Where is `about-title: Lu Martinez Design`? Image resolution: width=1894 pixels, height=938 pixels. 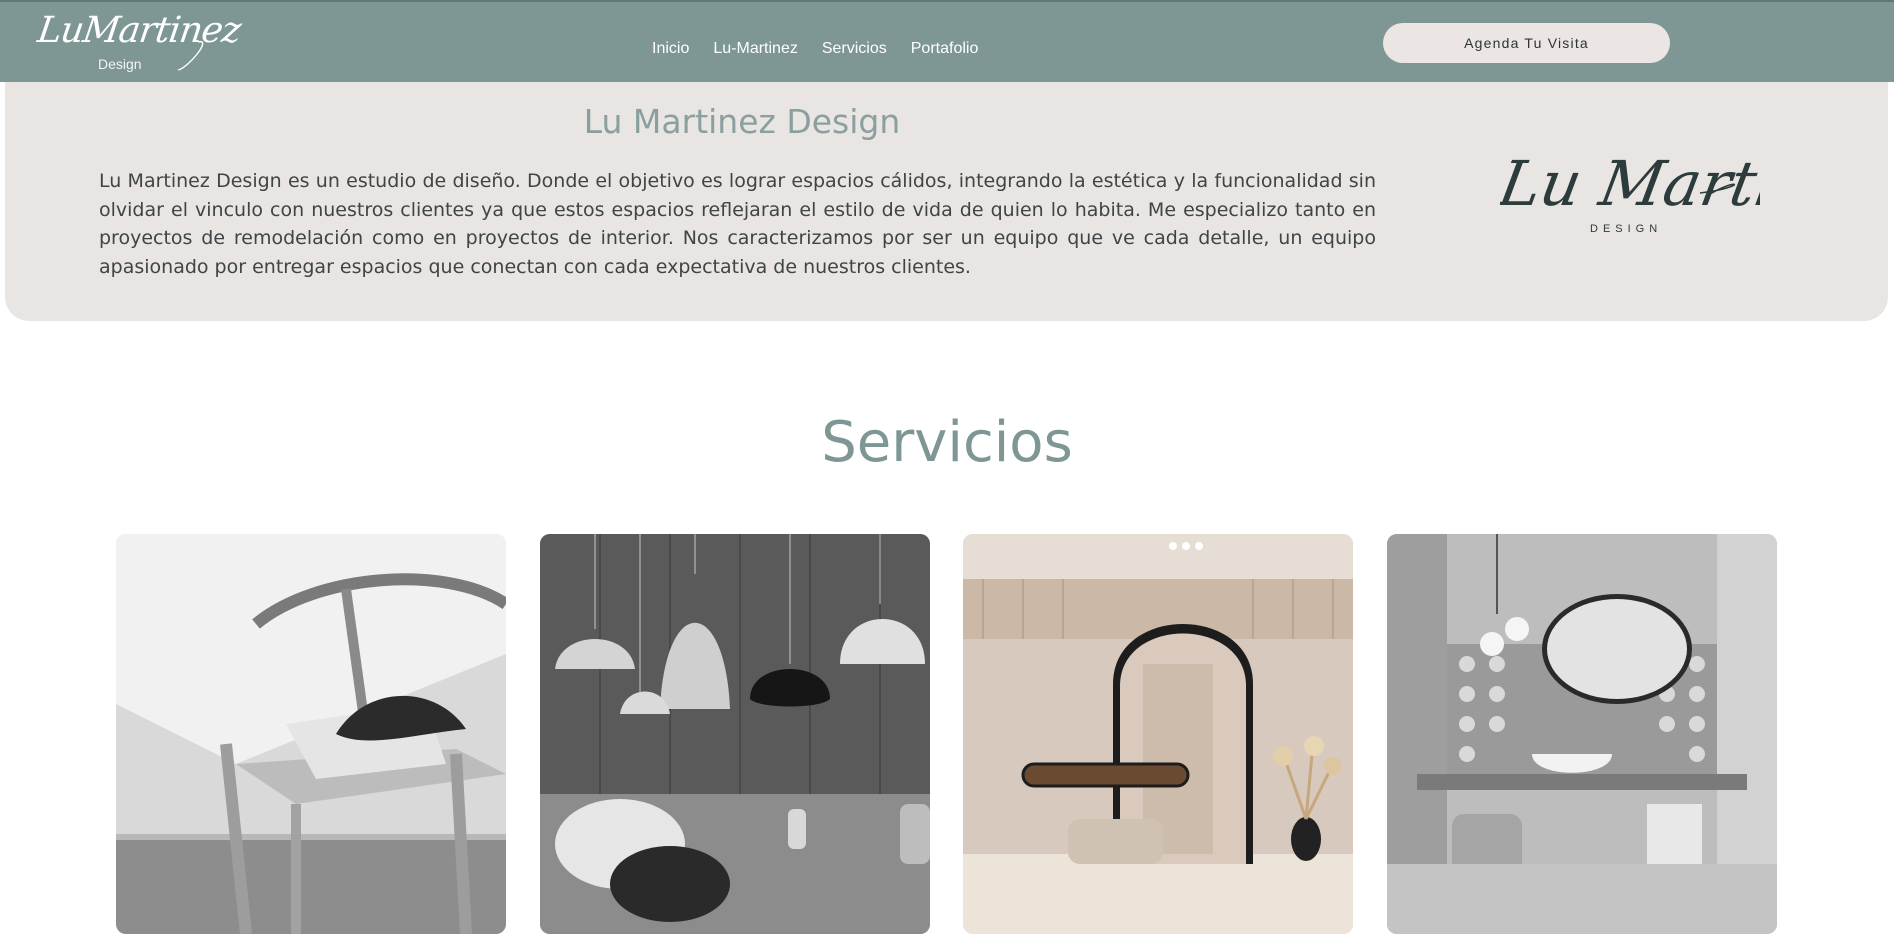 about-title: Lu Martinez Design is located at coordinates (742, 121).